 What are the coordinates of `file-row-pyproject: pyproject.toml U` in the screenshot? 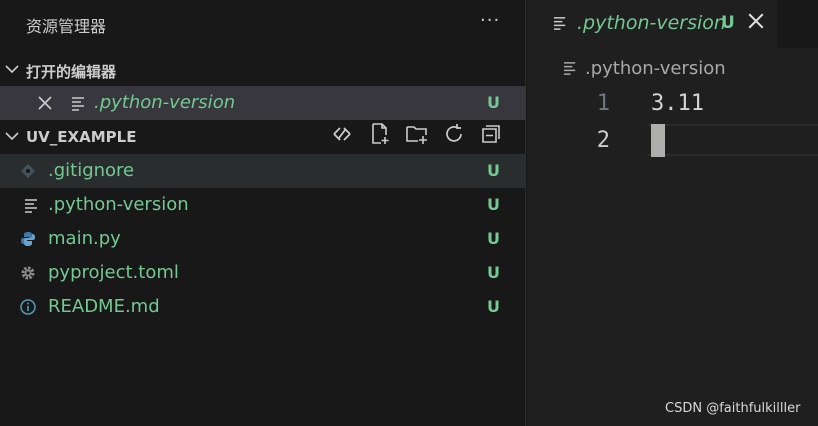 It's located at (263, 273).